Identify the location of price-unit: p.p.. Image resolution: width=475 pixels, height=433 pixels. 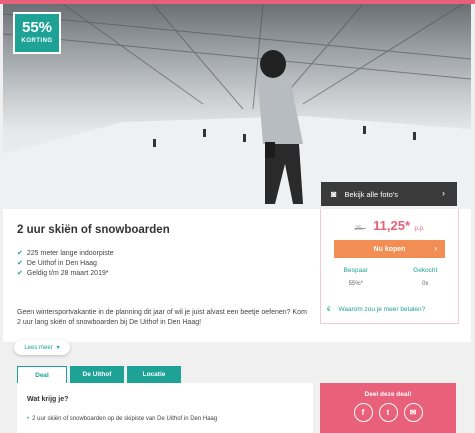
(419, 229).